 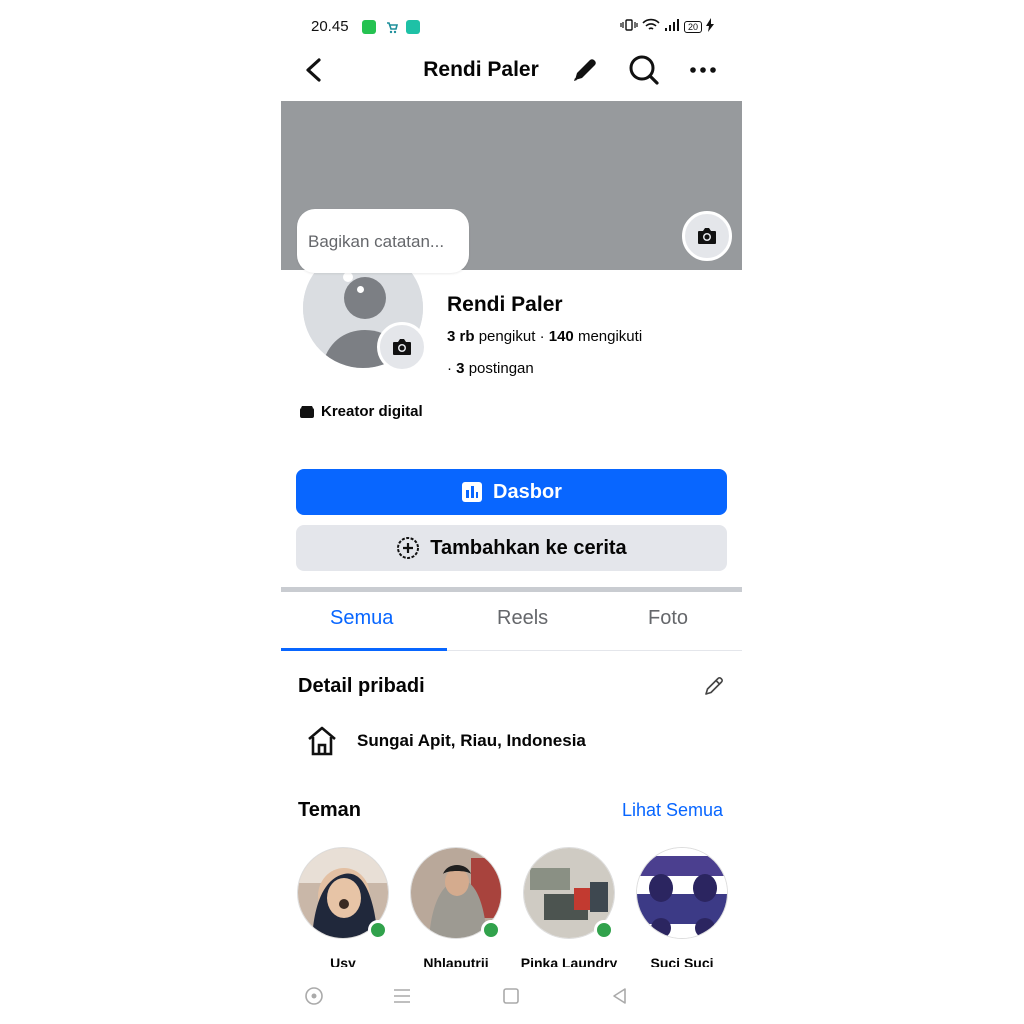 What do you see at coordinates (682, 961) in the screenshot?
I see `friend-name: Suci Suci` at bounding box center [682, 961].